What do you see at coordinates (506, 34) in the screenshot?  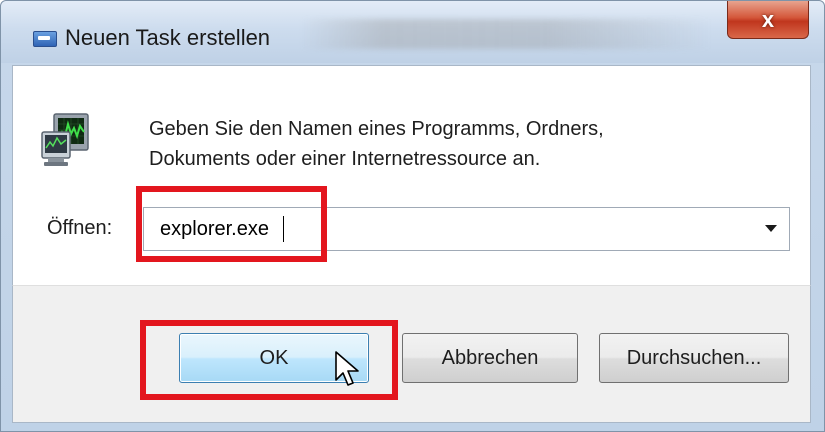 I see `blurred-background` at bounding box center [506, 34].